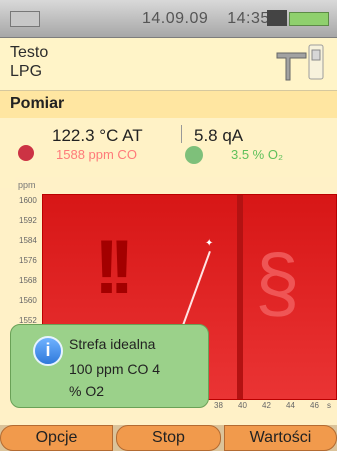 The width and height of the screenshot is (337, 451). Describe the element at coordinates (168, 105) in the screenshot. I see `measurement-section: Pomiar` at that location.